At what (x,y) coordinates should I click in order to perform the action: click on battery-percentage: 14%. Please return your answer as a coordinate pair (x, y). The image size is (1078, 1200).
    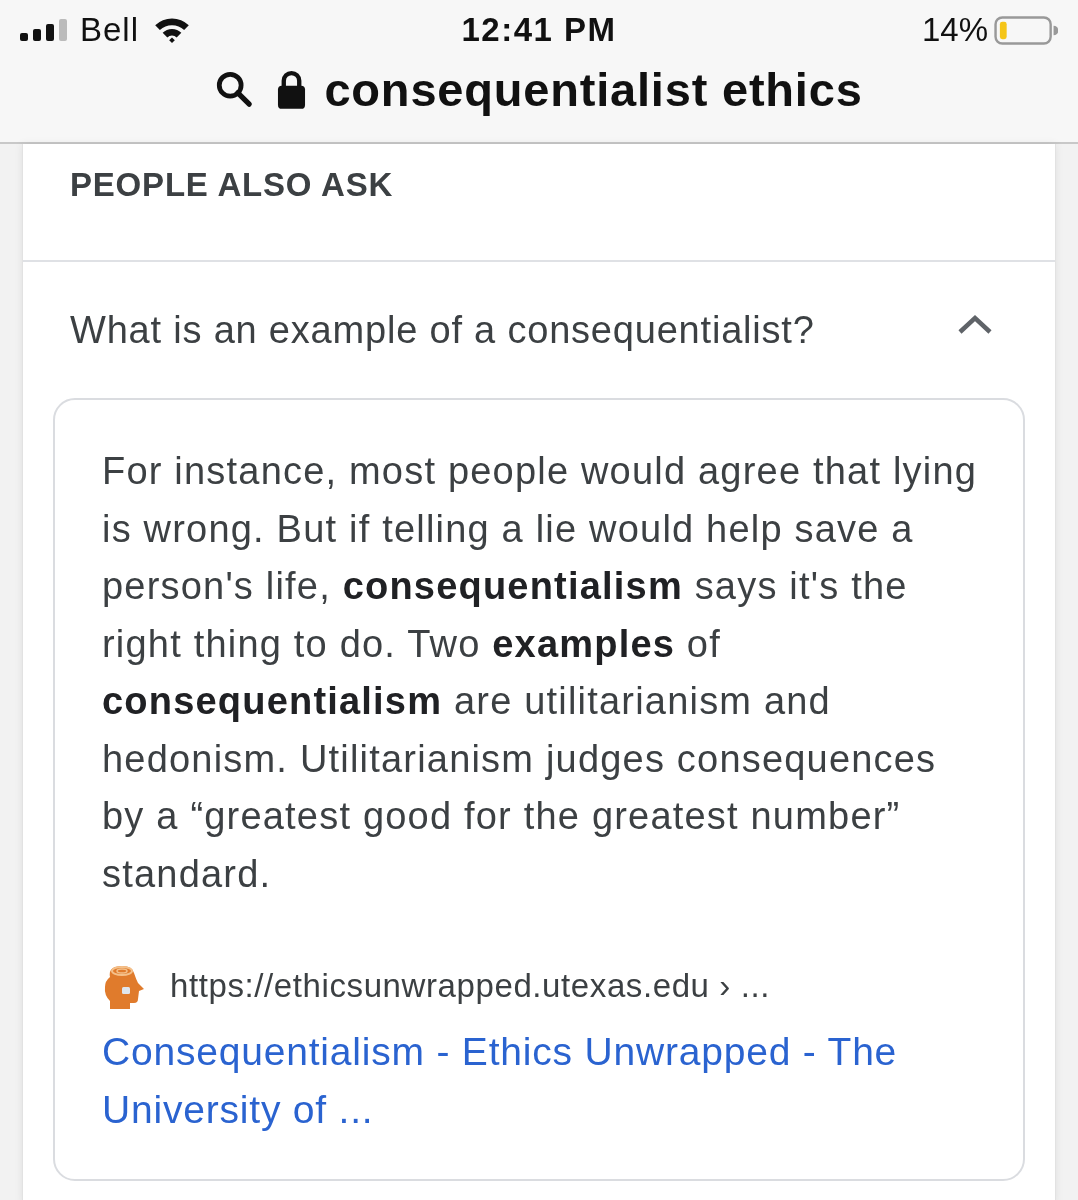
    Looking at the image, I should click on (954, 30).